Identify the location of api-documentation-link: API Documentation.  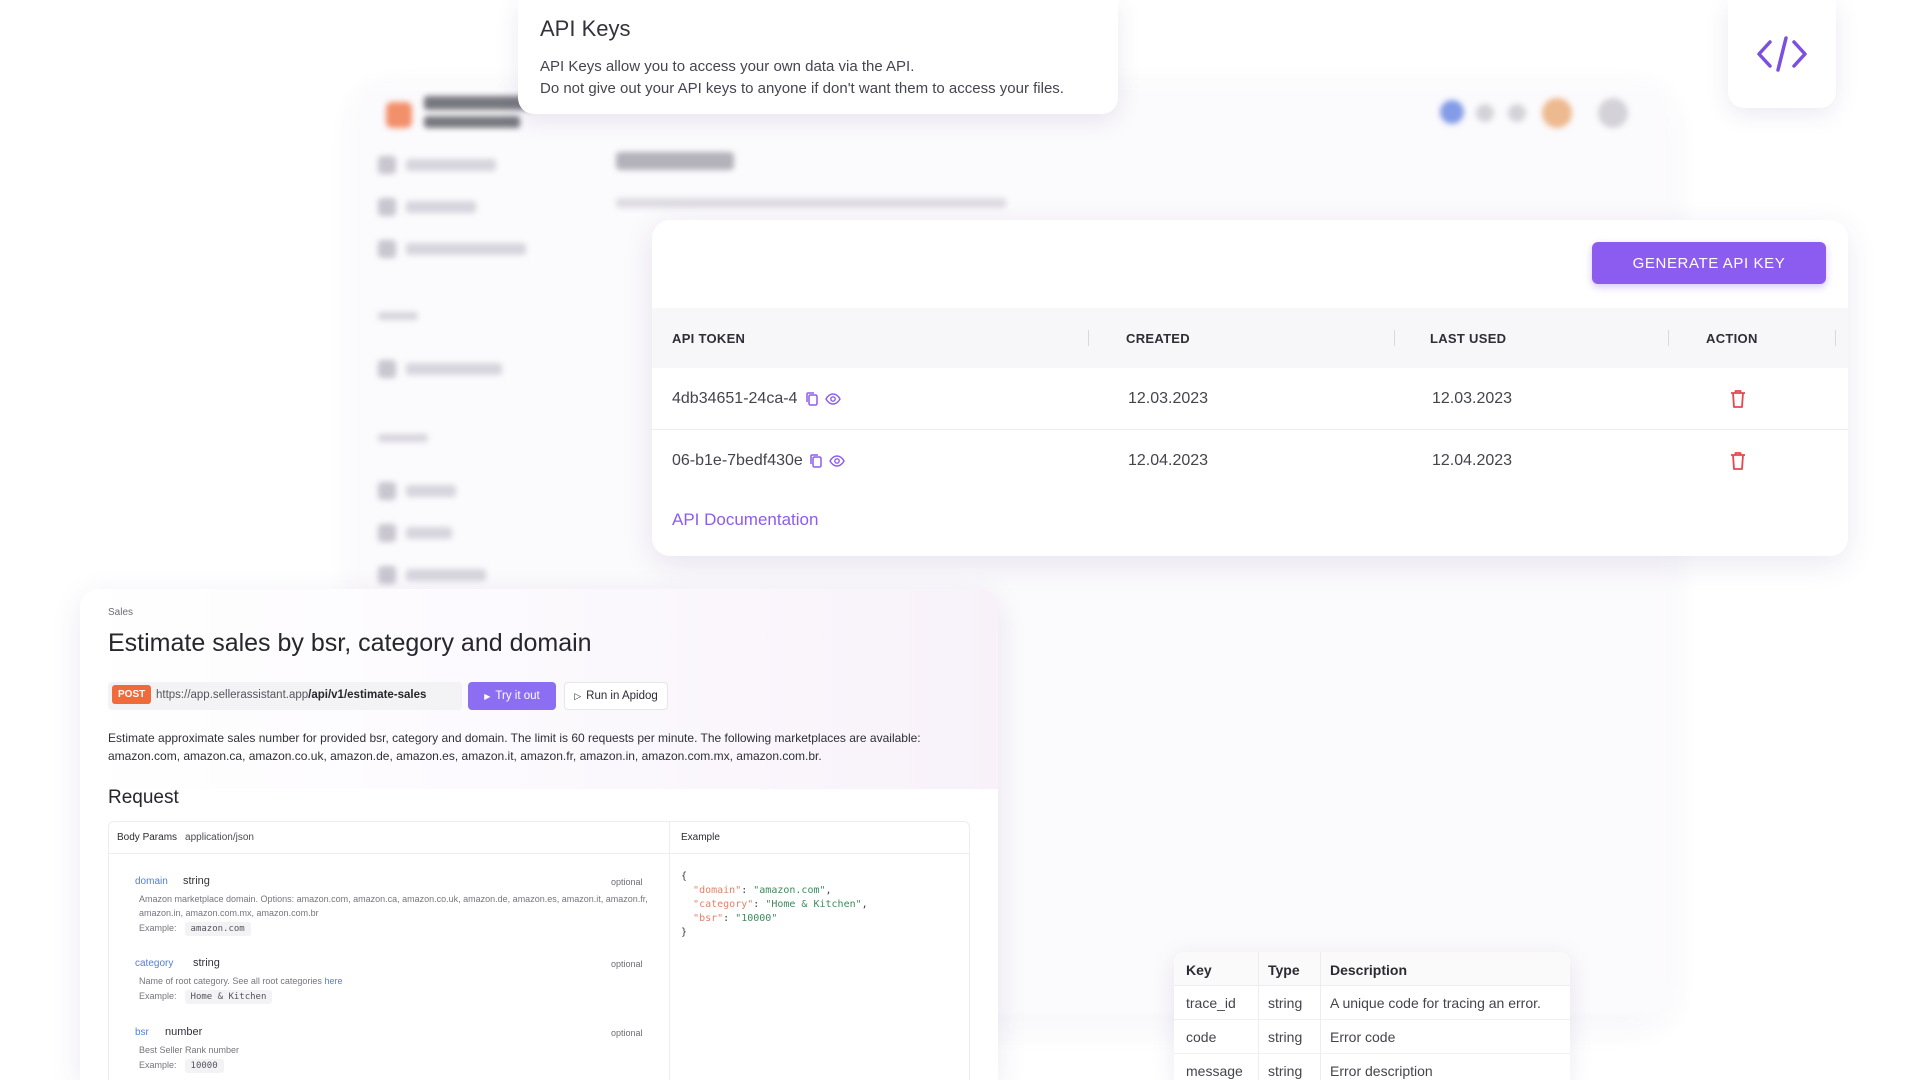
(745, 520).